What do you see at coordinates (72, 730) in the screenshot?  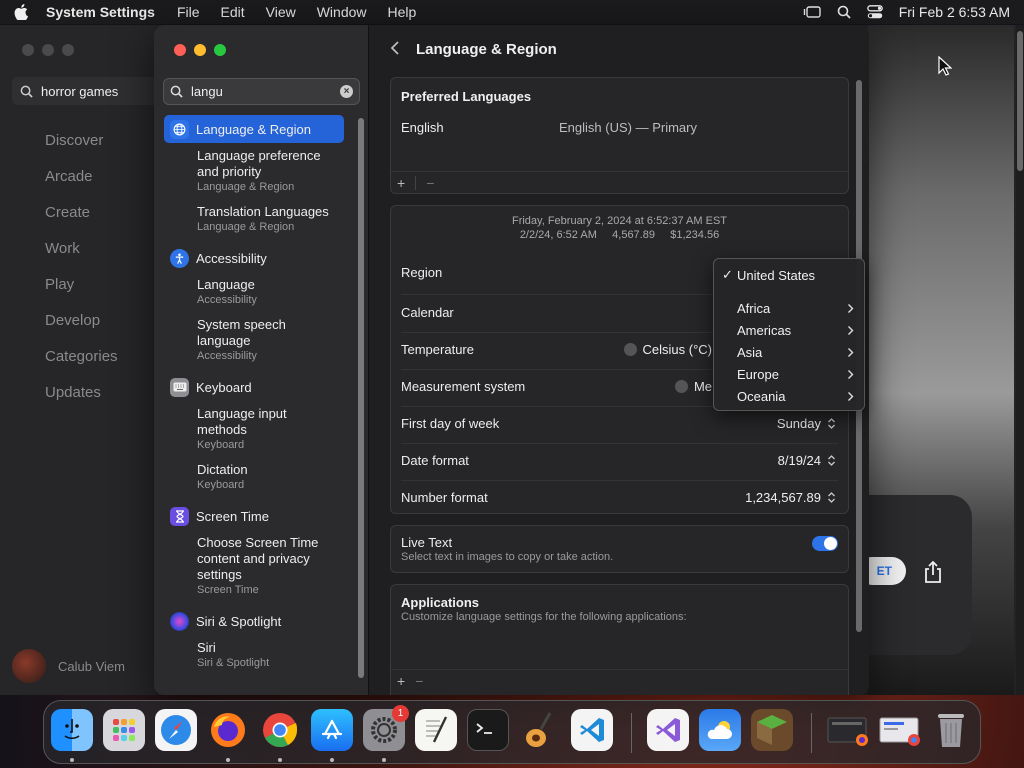 I see `finder-icon` at bounding box center [72, 730].